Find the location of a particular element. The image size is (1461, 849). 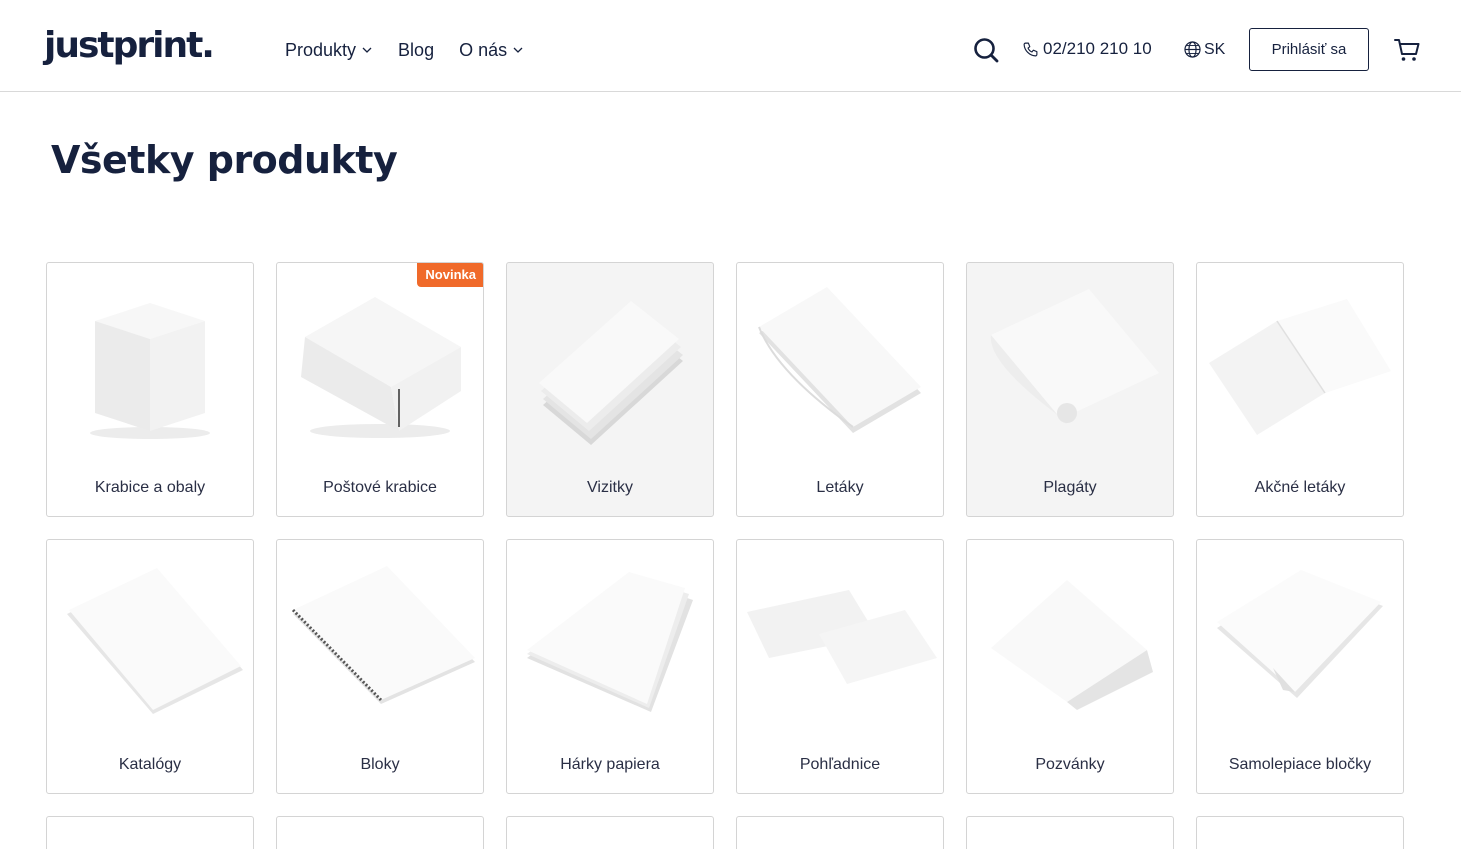

product-card: Letáky is located at coordinates (840, 389).